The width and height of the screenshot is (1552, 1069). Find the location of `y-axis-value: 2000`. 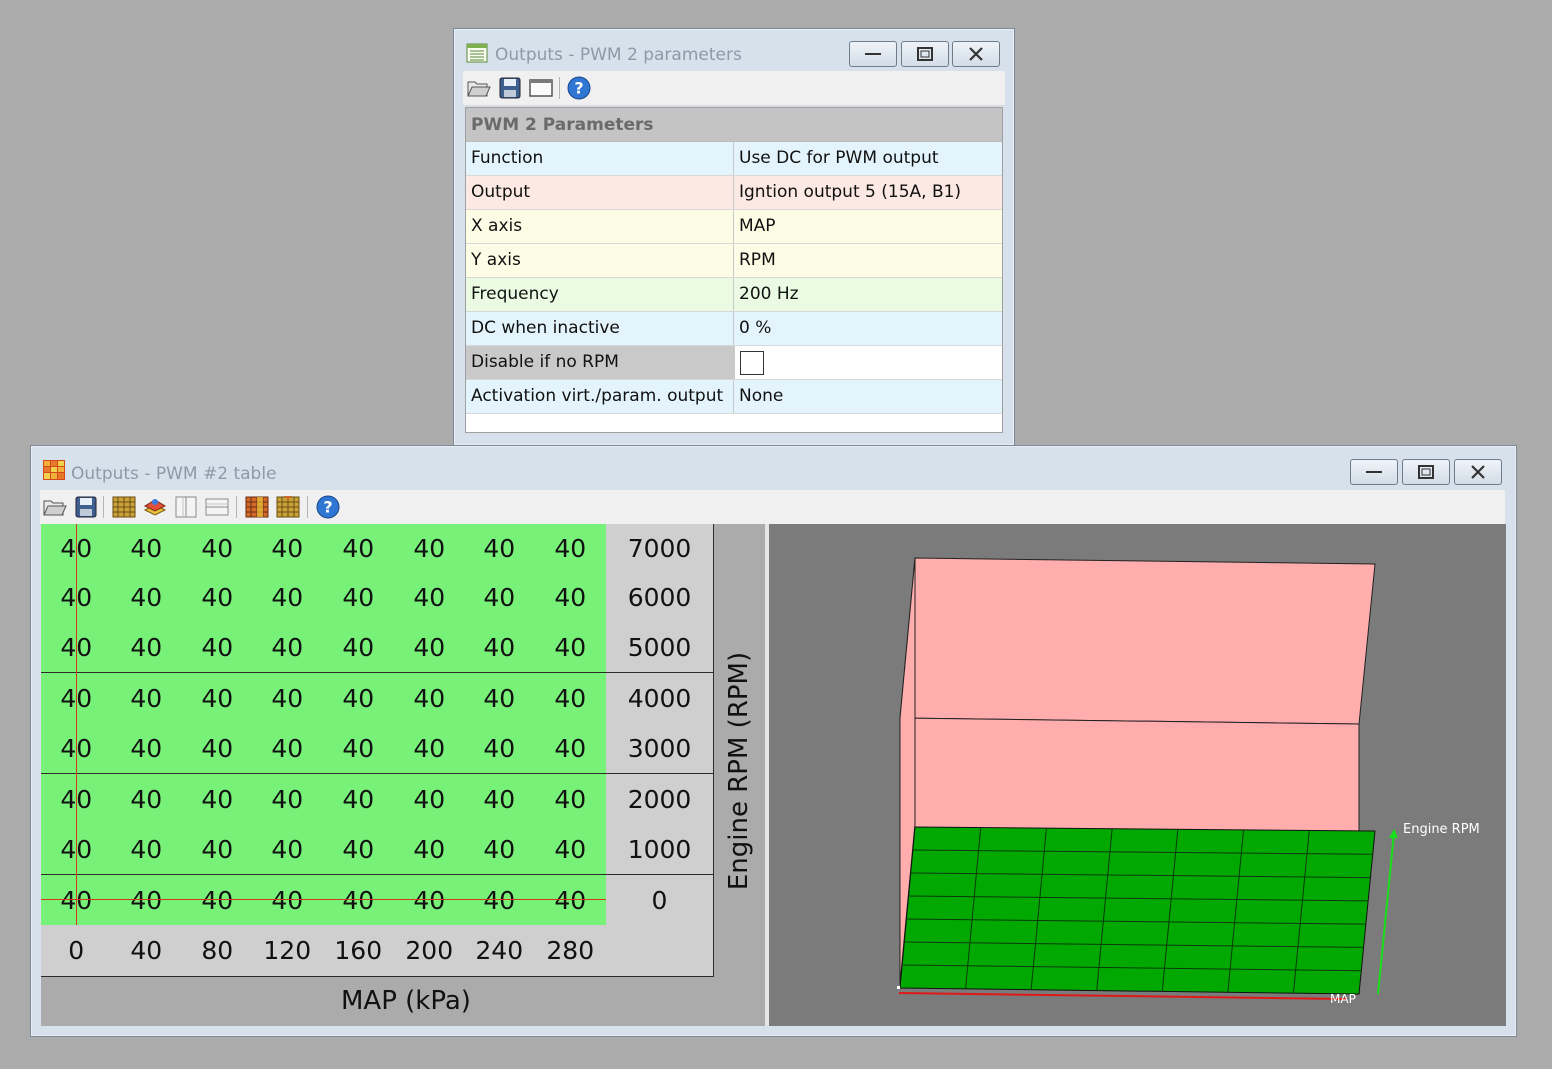

y-axis-value: 2000 is located at coordinates (660, 800).